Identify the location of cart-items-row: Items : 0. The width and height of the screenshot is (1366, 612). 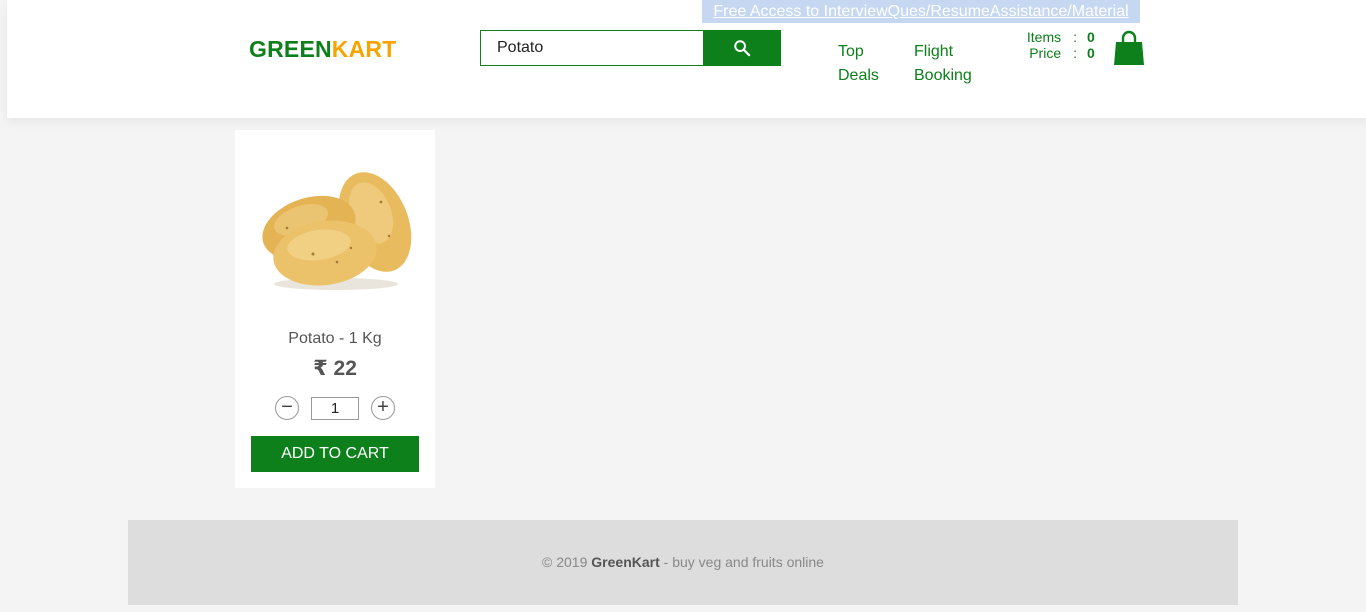
(1060, 37).